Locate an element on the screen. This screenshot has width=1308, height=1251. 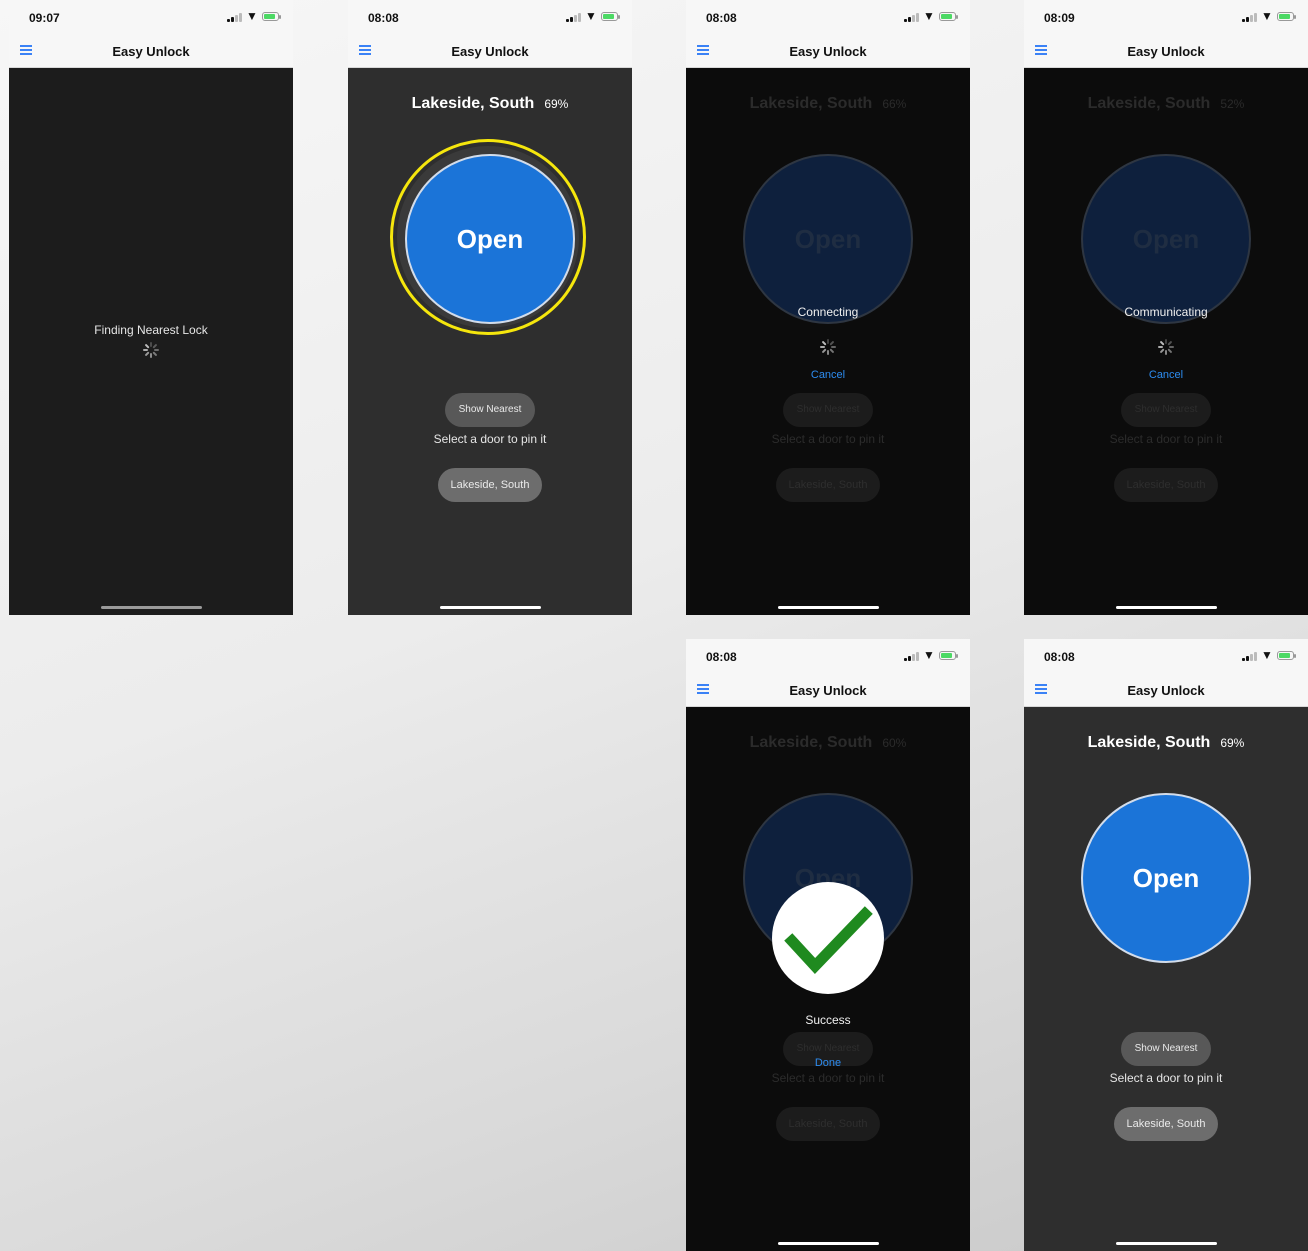
connection-status-text: Connecting is located at coordinates (828, 312).